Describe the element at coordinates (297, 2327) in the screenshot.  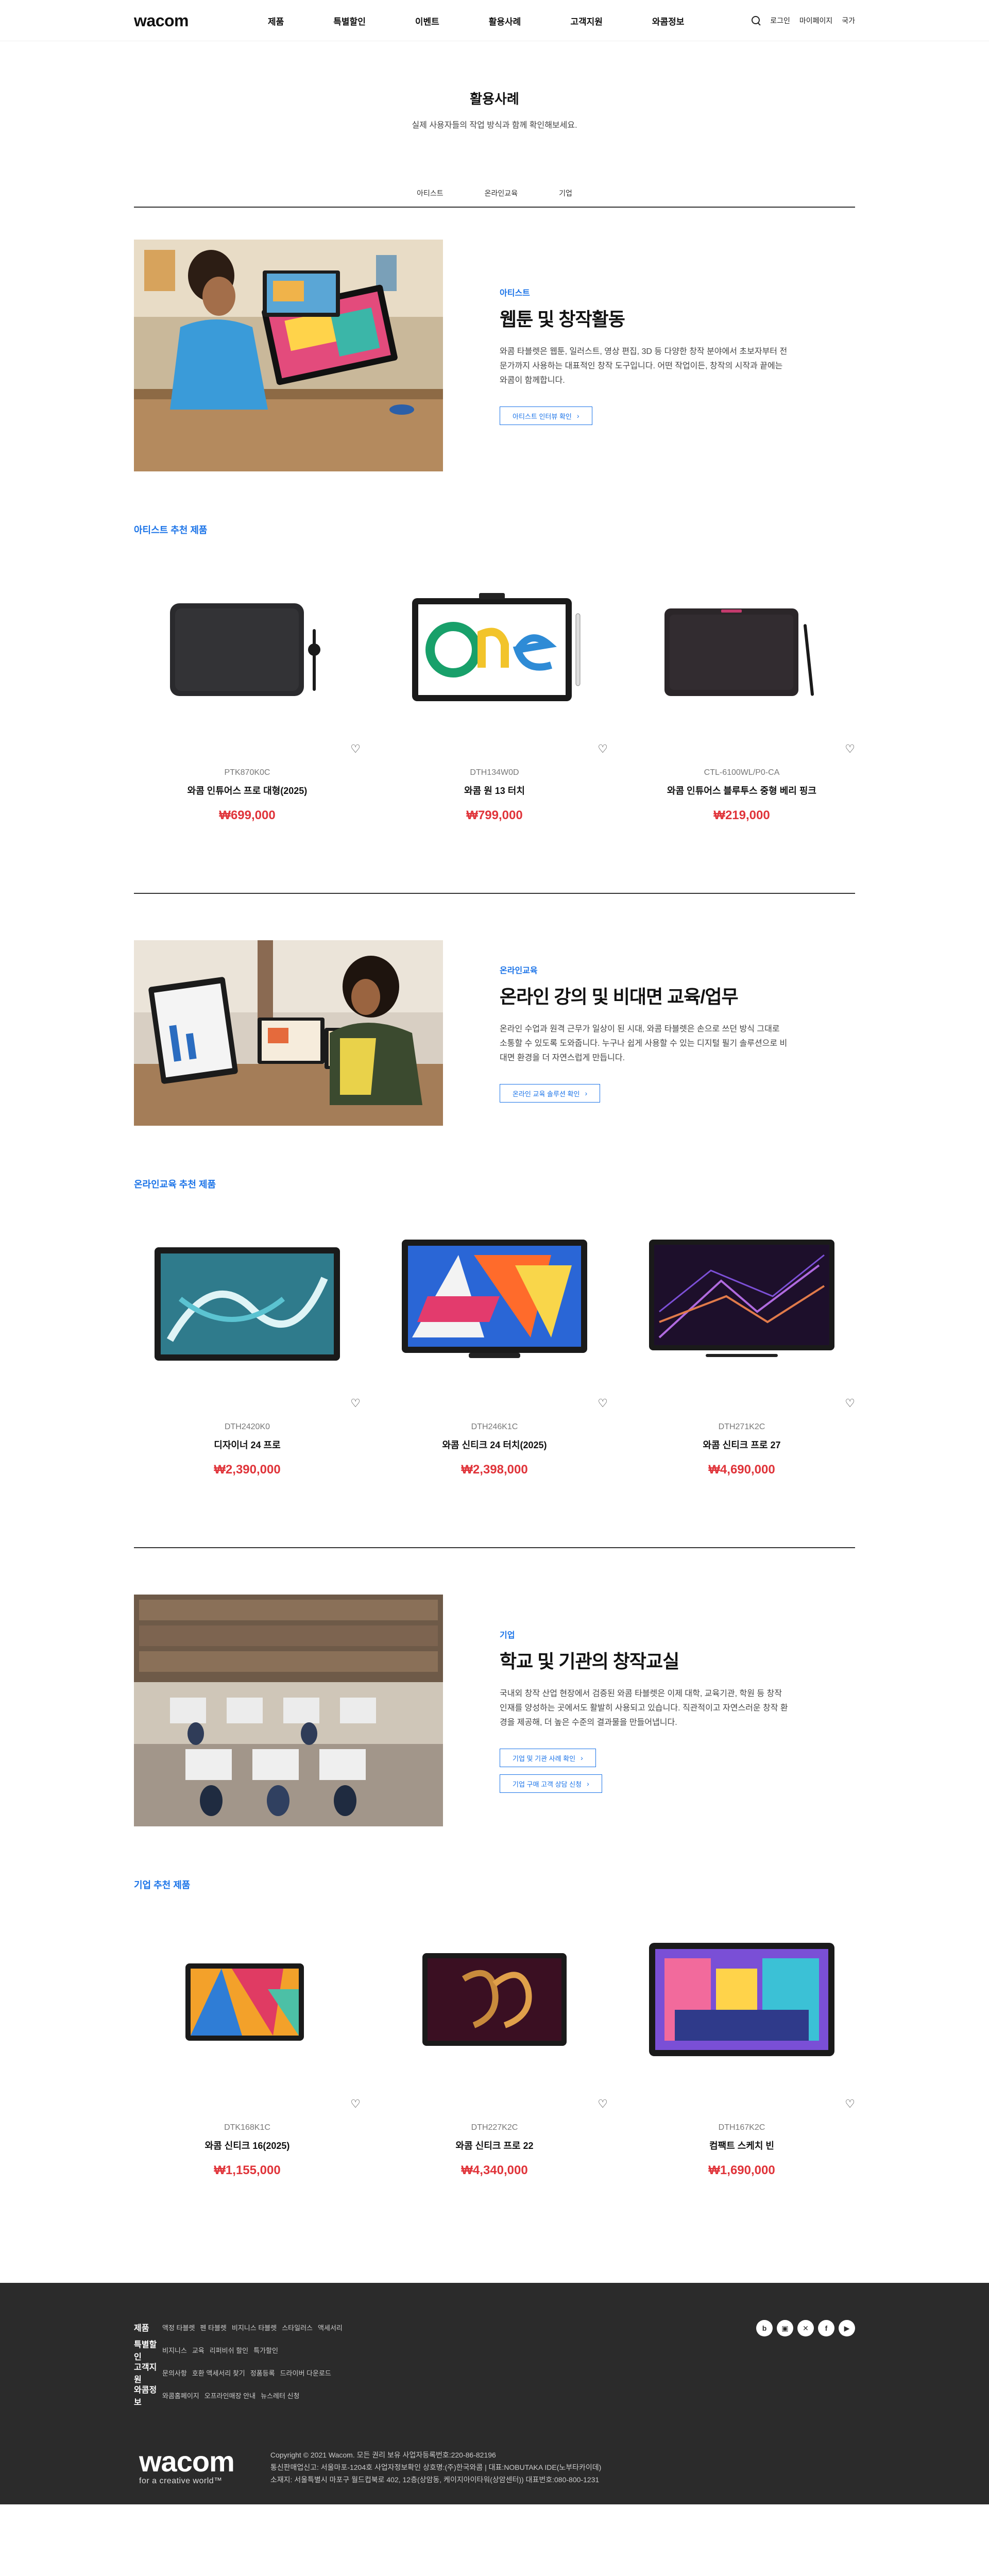
I see `footer-link: 스타일러스` at that location.